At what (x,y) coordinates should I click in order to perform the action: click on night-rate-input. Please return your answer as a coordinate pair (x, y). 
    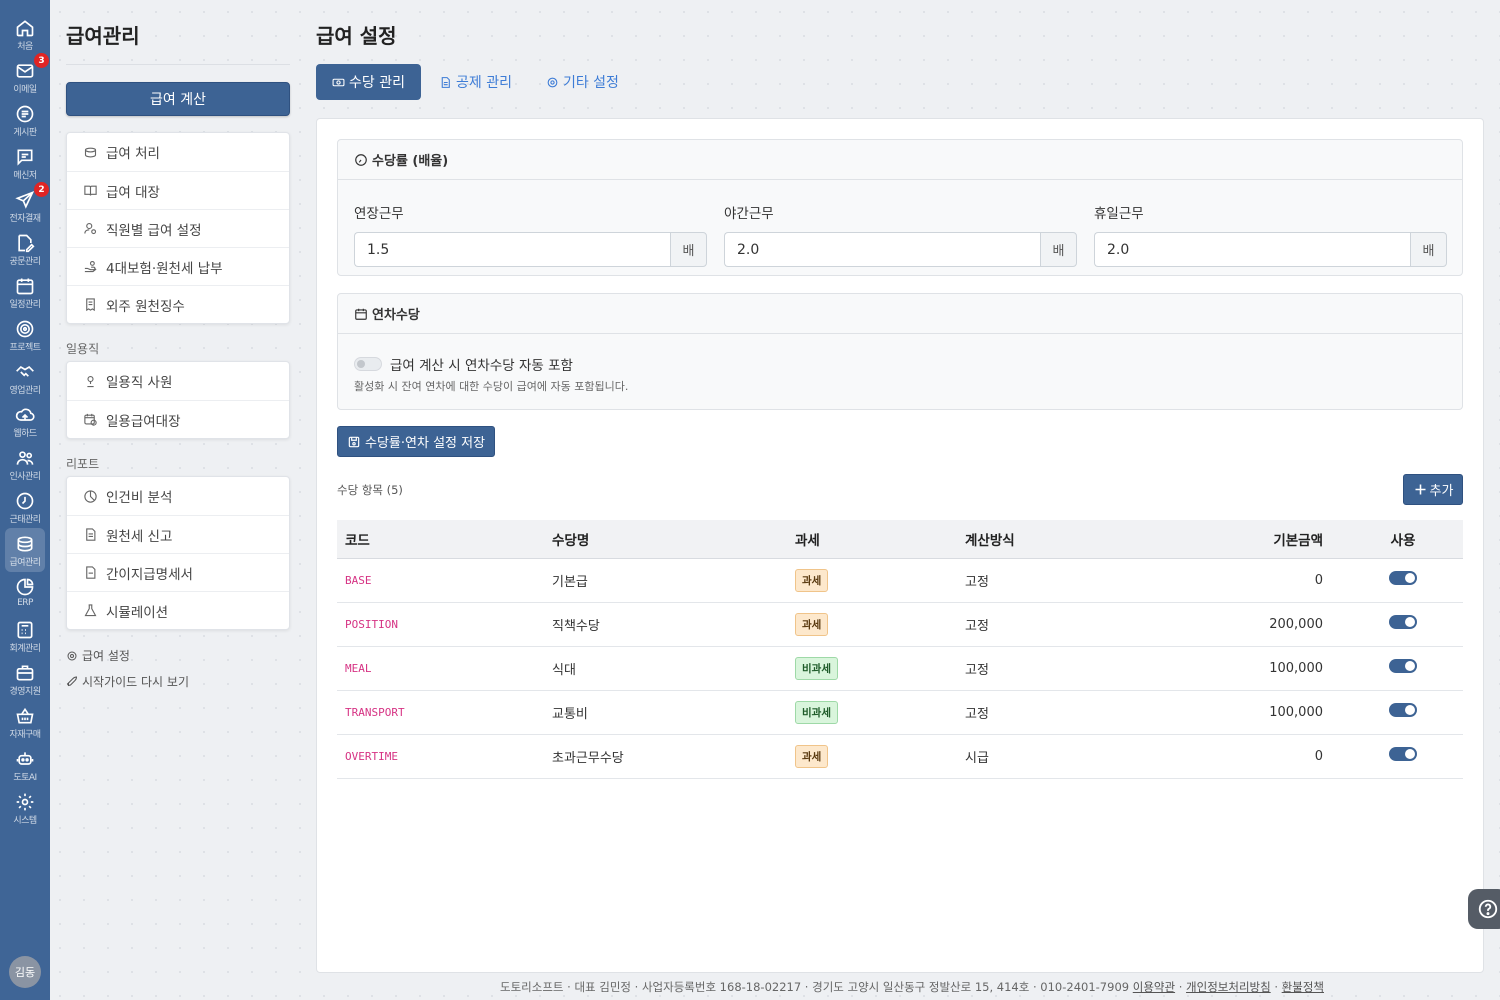
    Looking at the image, I should click on (882, 249).